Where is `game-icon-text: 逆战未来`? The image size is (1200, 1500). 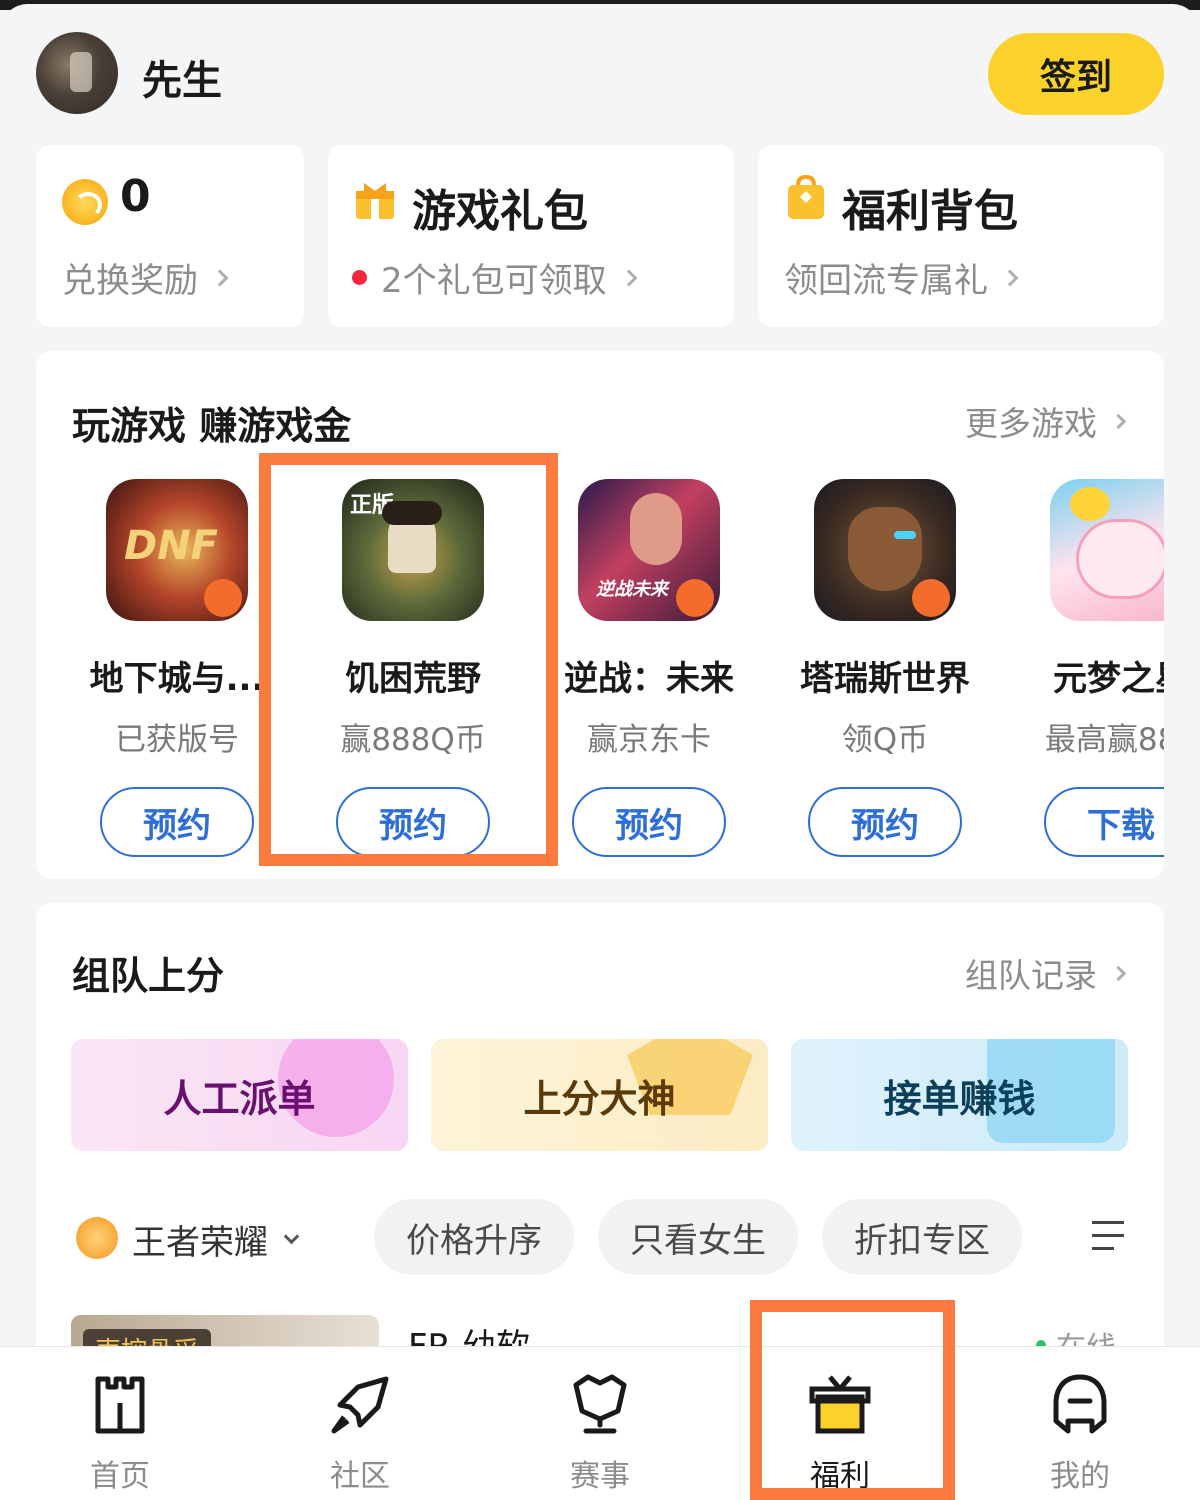
game-icon-text: 逆战未来 is located at coordinates (632, 589).